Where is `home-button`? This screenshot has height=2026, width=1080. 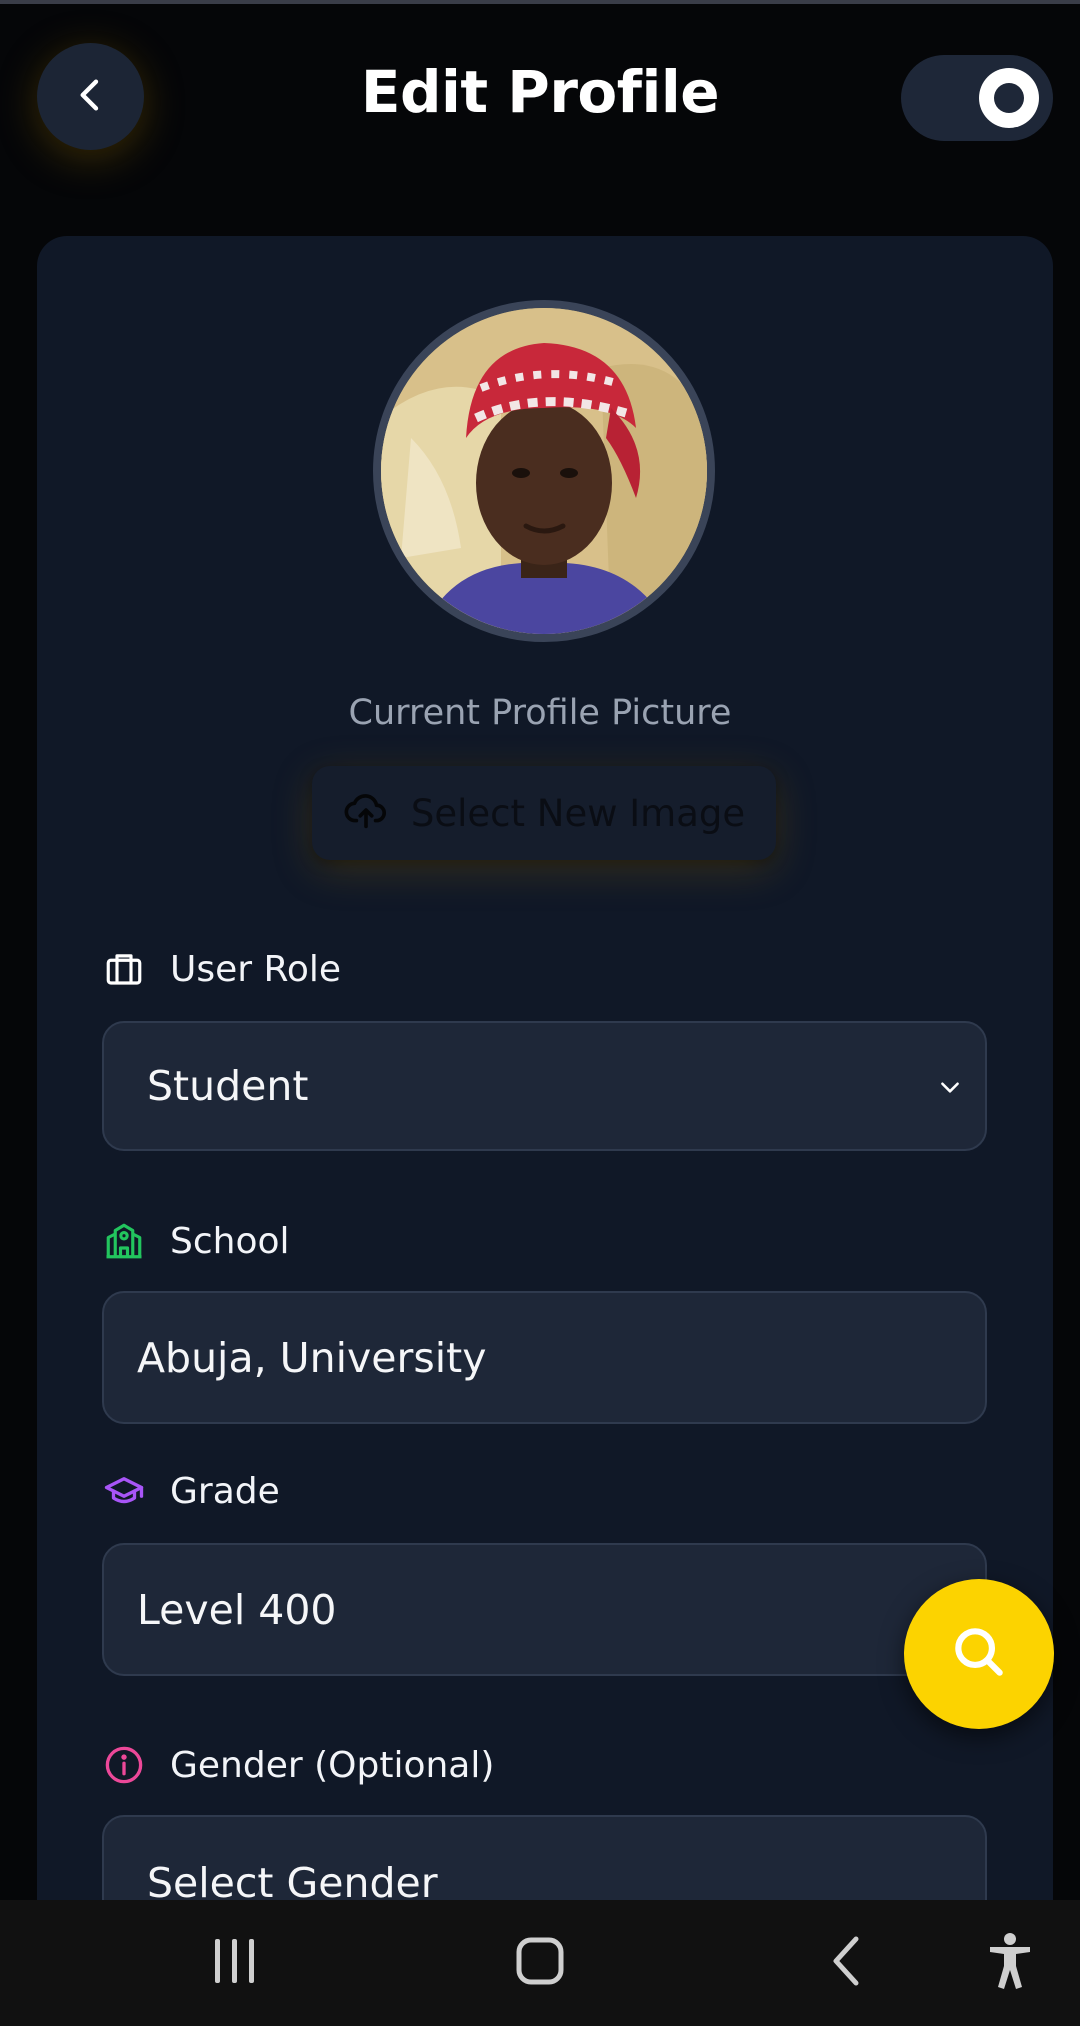
home-button is located at coordinates (540, 1963).